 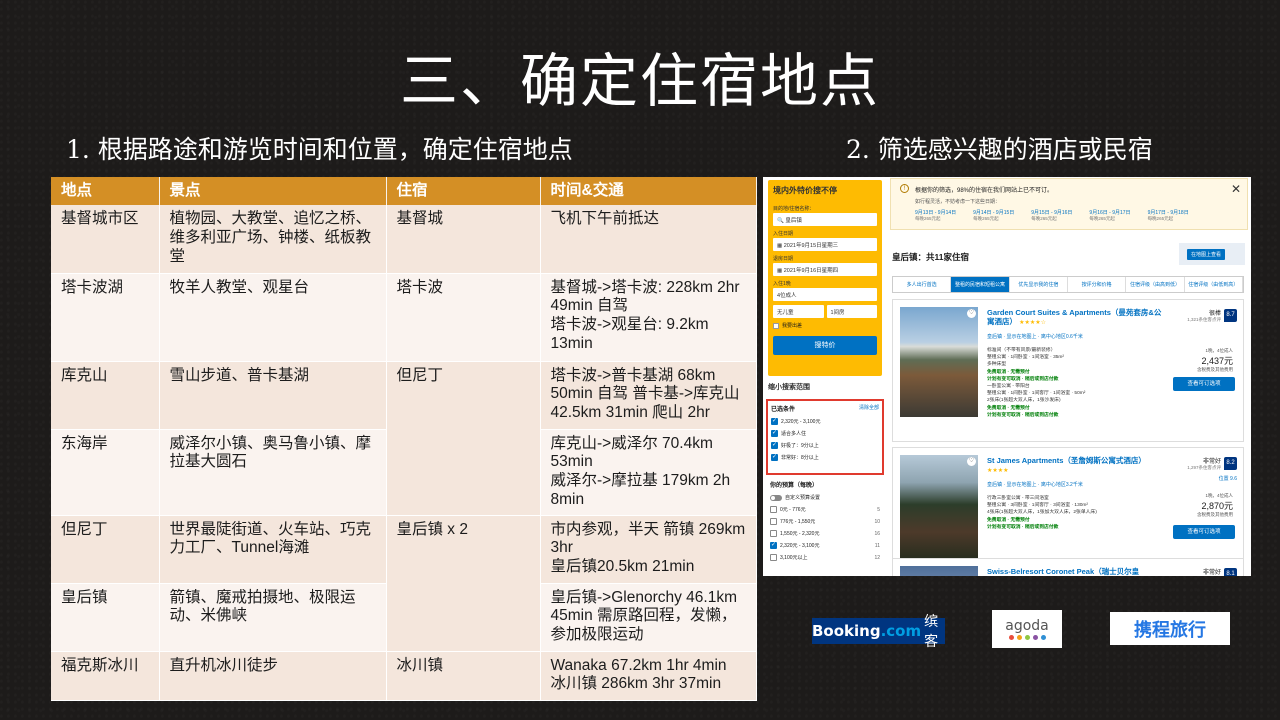 I want to click on cancel-note: 计划有变可取消 · 稍后或到店付款, so click(x=1023, y=415).